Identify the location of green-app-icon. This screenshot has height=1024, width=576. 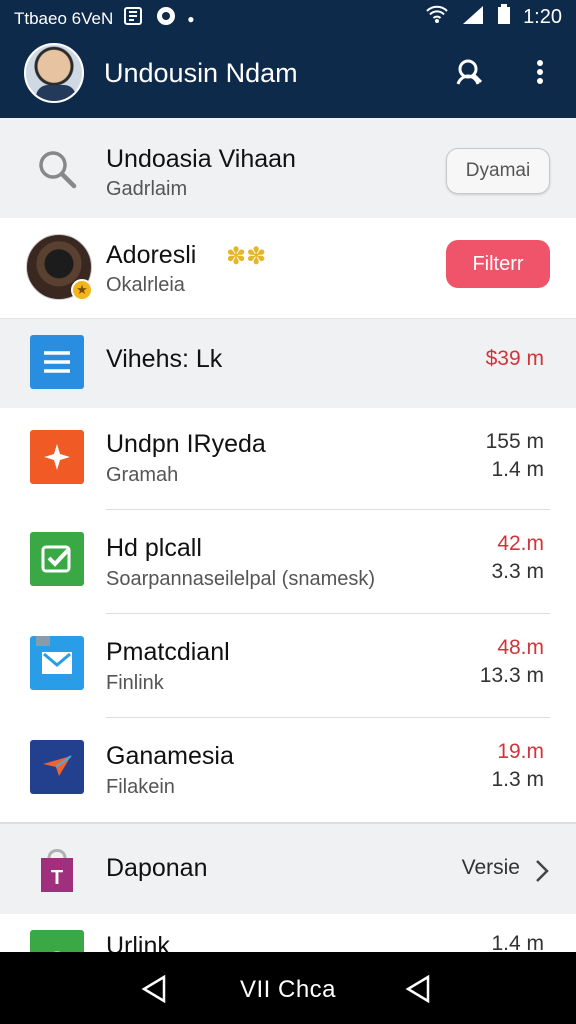
(57, 942).